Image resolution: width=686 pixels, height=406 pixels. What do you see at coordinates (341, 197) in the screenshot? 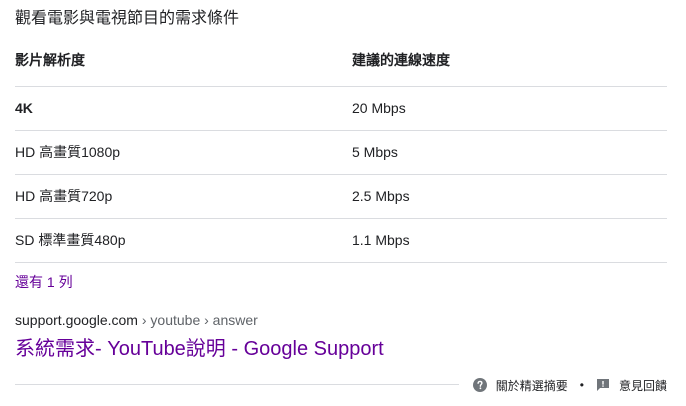
I see `table-row: HD 高畫質720p 2.5 Mbps` at bounding box center [341, 197].